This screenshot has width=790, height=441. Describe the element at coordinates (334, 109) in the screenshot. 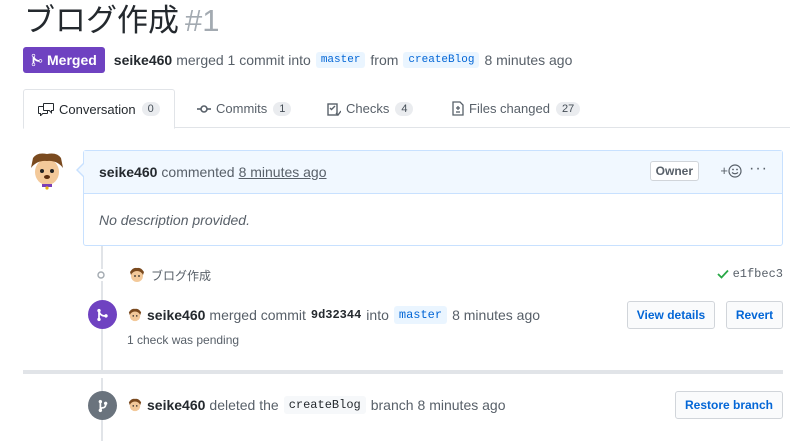

I see `checklist-icon` at that location.